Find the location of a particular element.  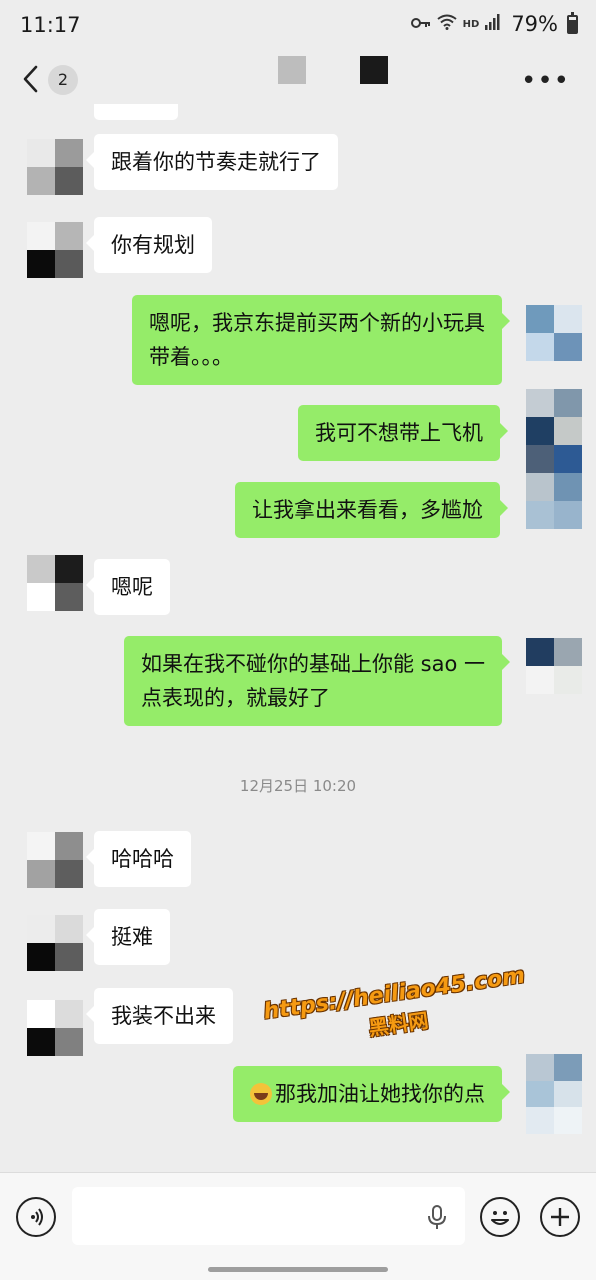

message-bubble: 哈哈哈 is located at coordinates (138, 859).